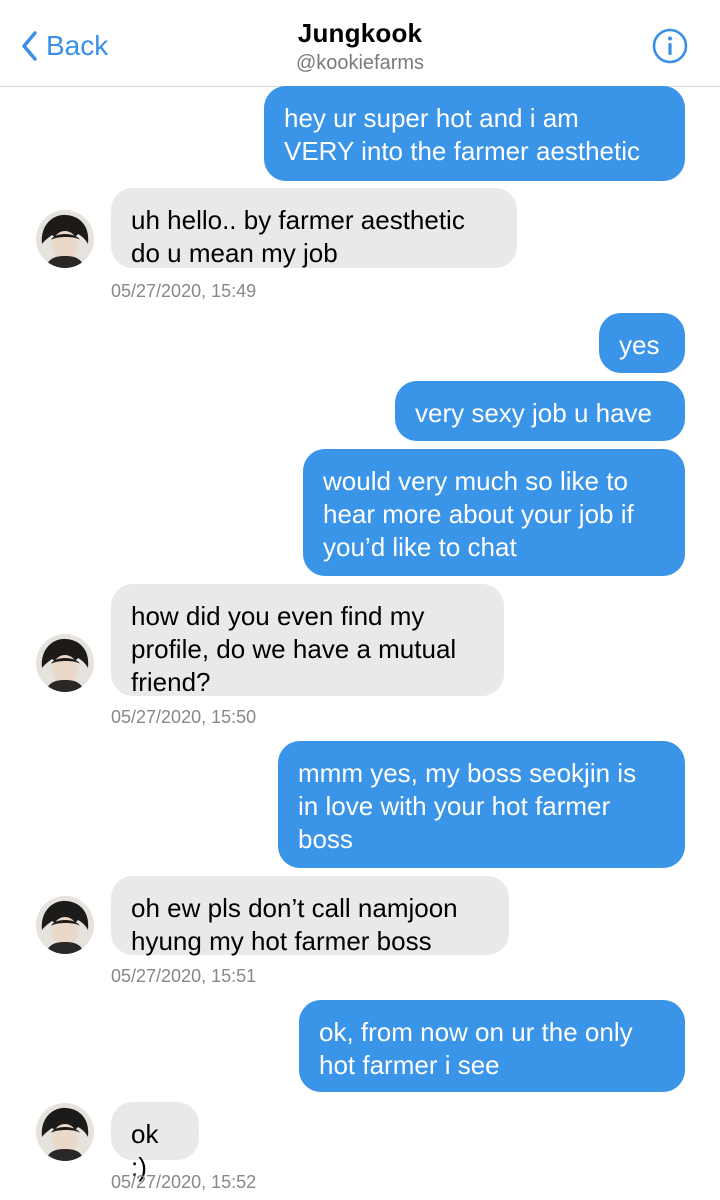 This screenshot has height=1200, width=720. What do you see at coordinates (670, 46) in the screenshot?
I see `info-circle-icon` at bounding box center [670, 46].